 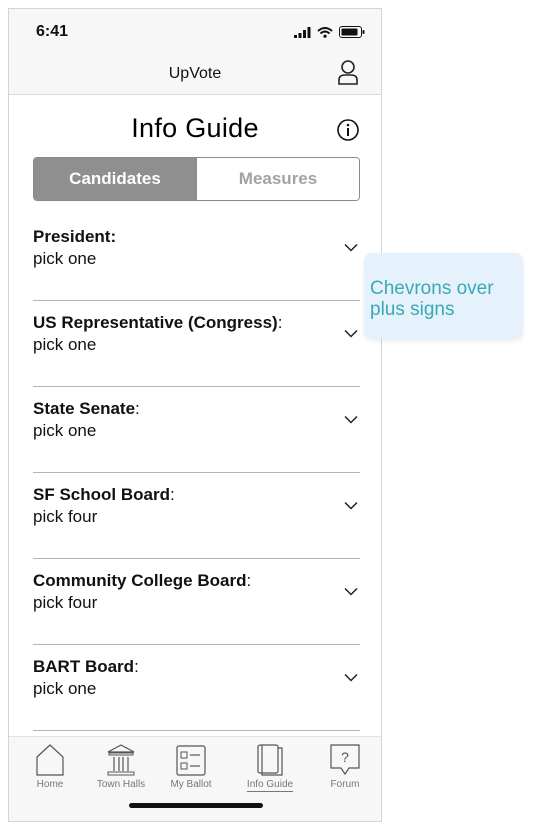 I want to click on tab-info-guide: Info Guide, so click(x=270, y=766).